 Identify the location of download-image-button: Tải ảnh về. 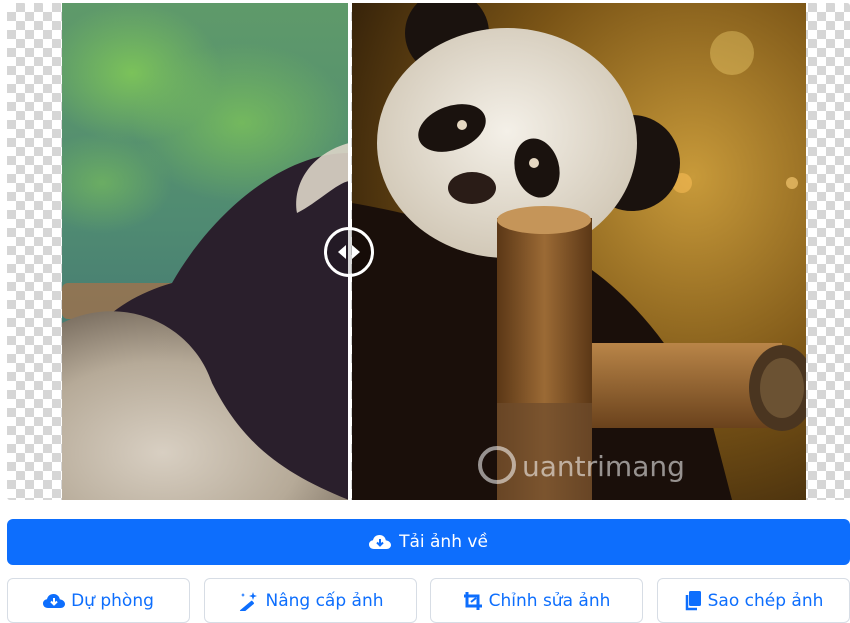
(428, 542).